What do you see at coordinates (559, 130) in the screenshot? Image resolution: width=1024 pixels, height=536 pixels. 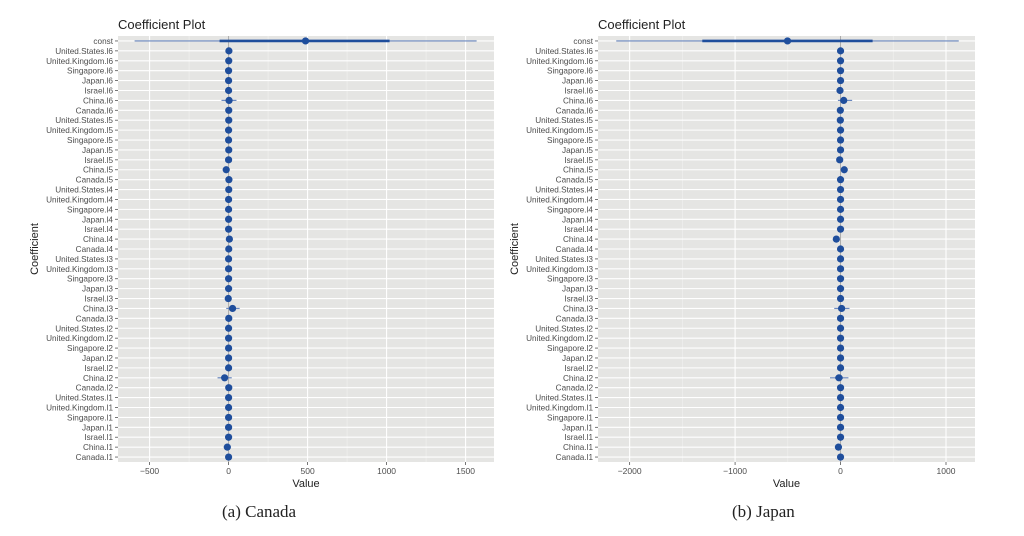 I see `y-tick-label: United.Kingdom.l5` at bounding box center [559, 130].